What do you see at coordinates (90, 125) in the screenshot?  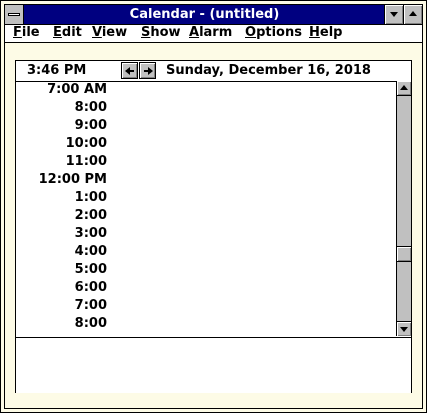 I see `time-slot-label: 9:00` at bounding box center [90, 125].